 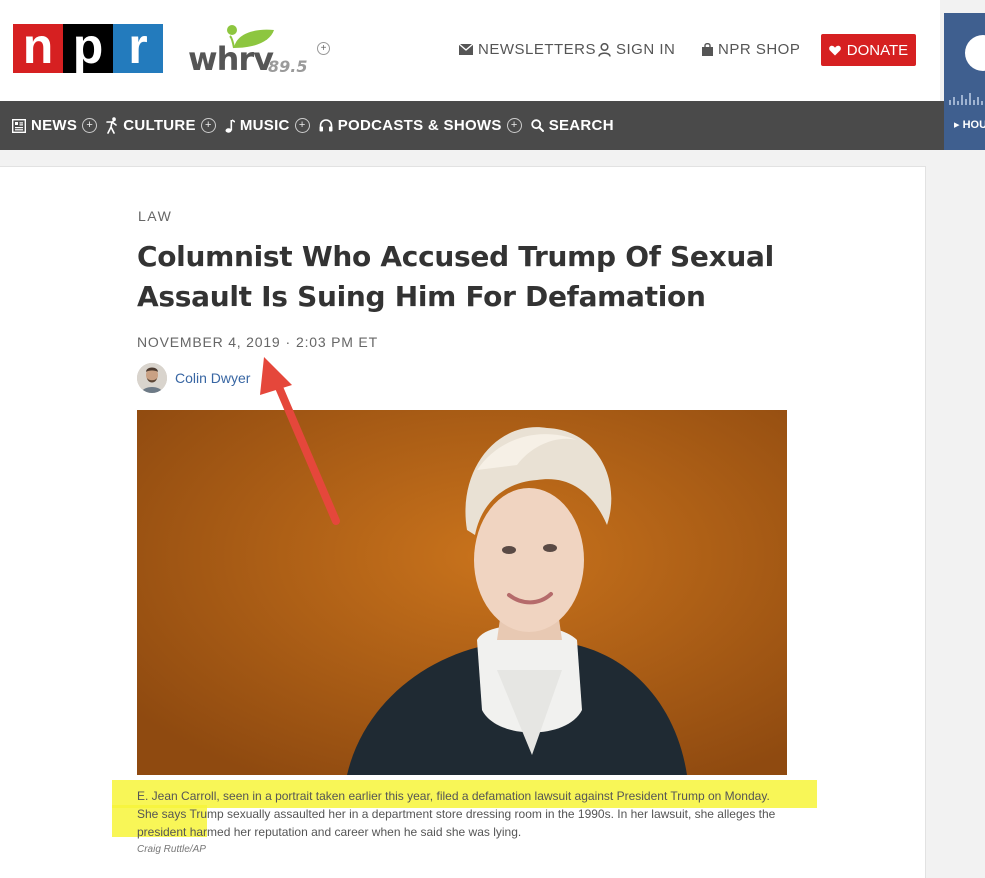 What do you see at coordinates (208, 125) in the screenshot?
I see `nav-culture-expand-icon: +` at bounding box center [208, 125].